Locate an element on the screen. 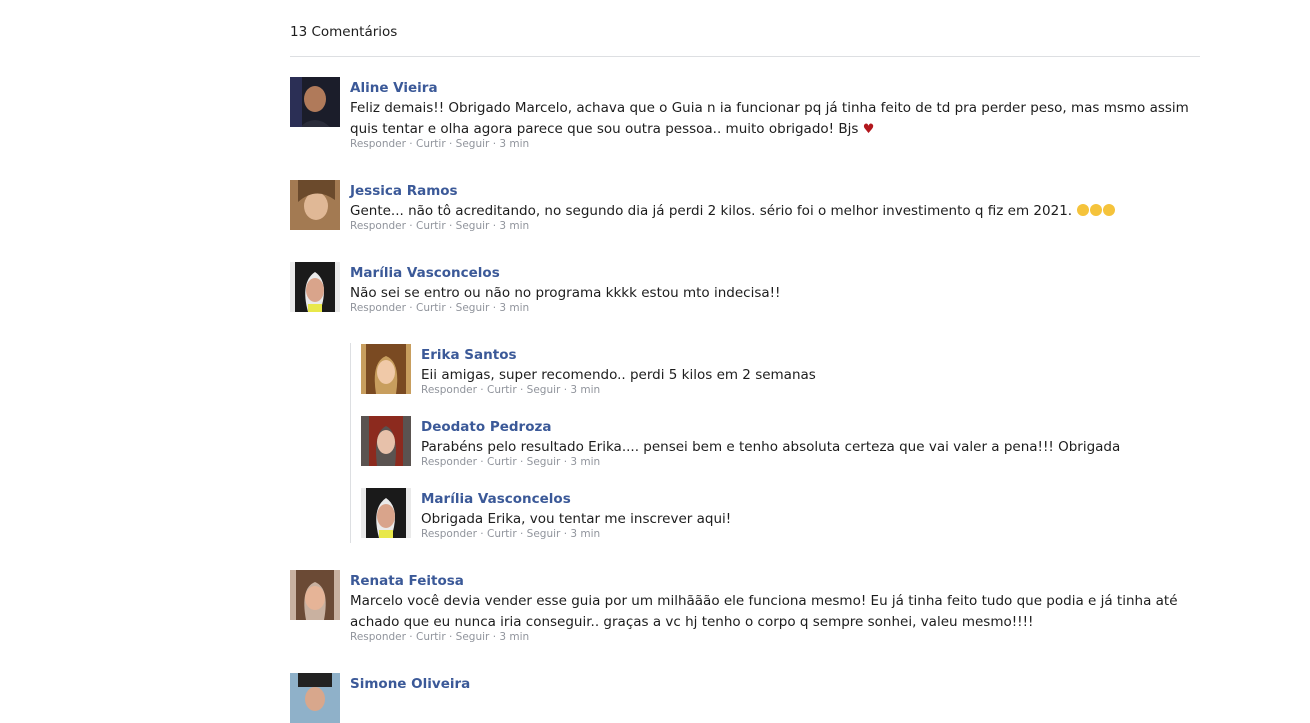  comment-author: Jessica Ramos is located at coordinates (404, 191).